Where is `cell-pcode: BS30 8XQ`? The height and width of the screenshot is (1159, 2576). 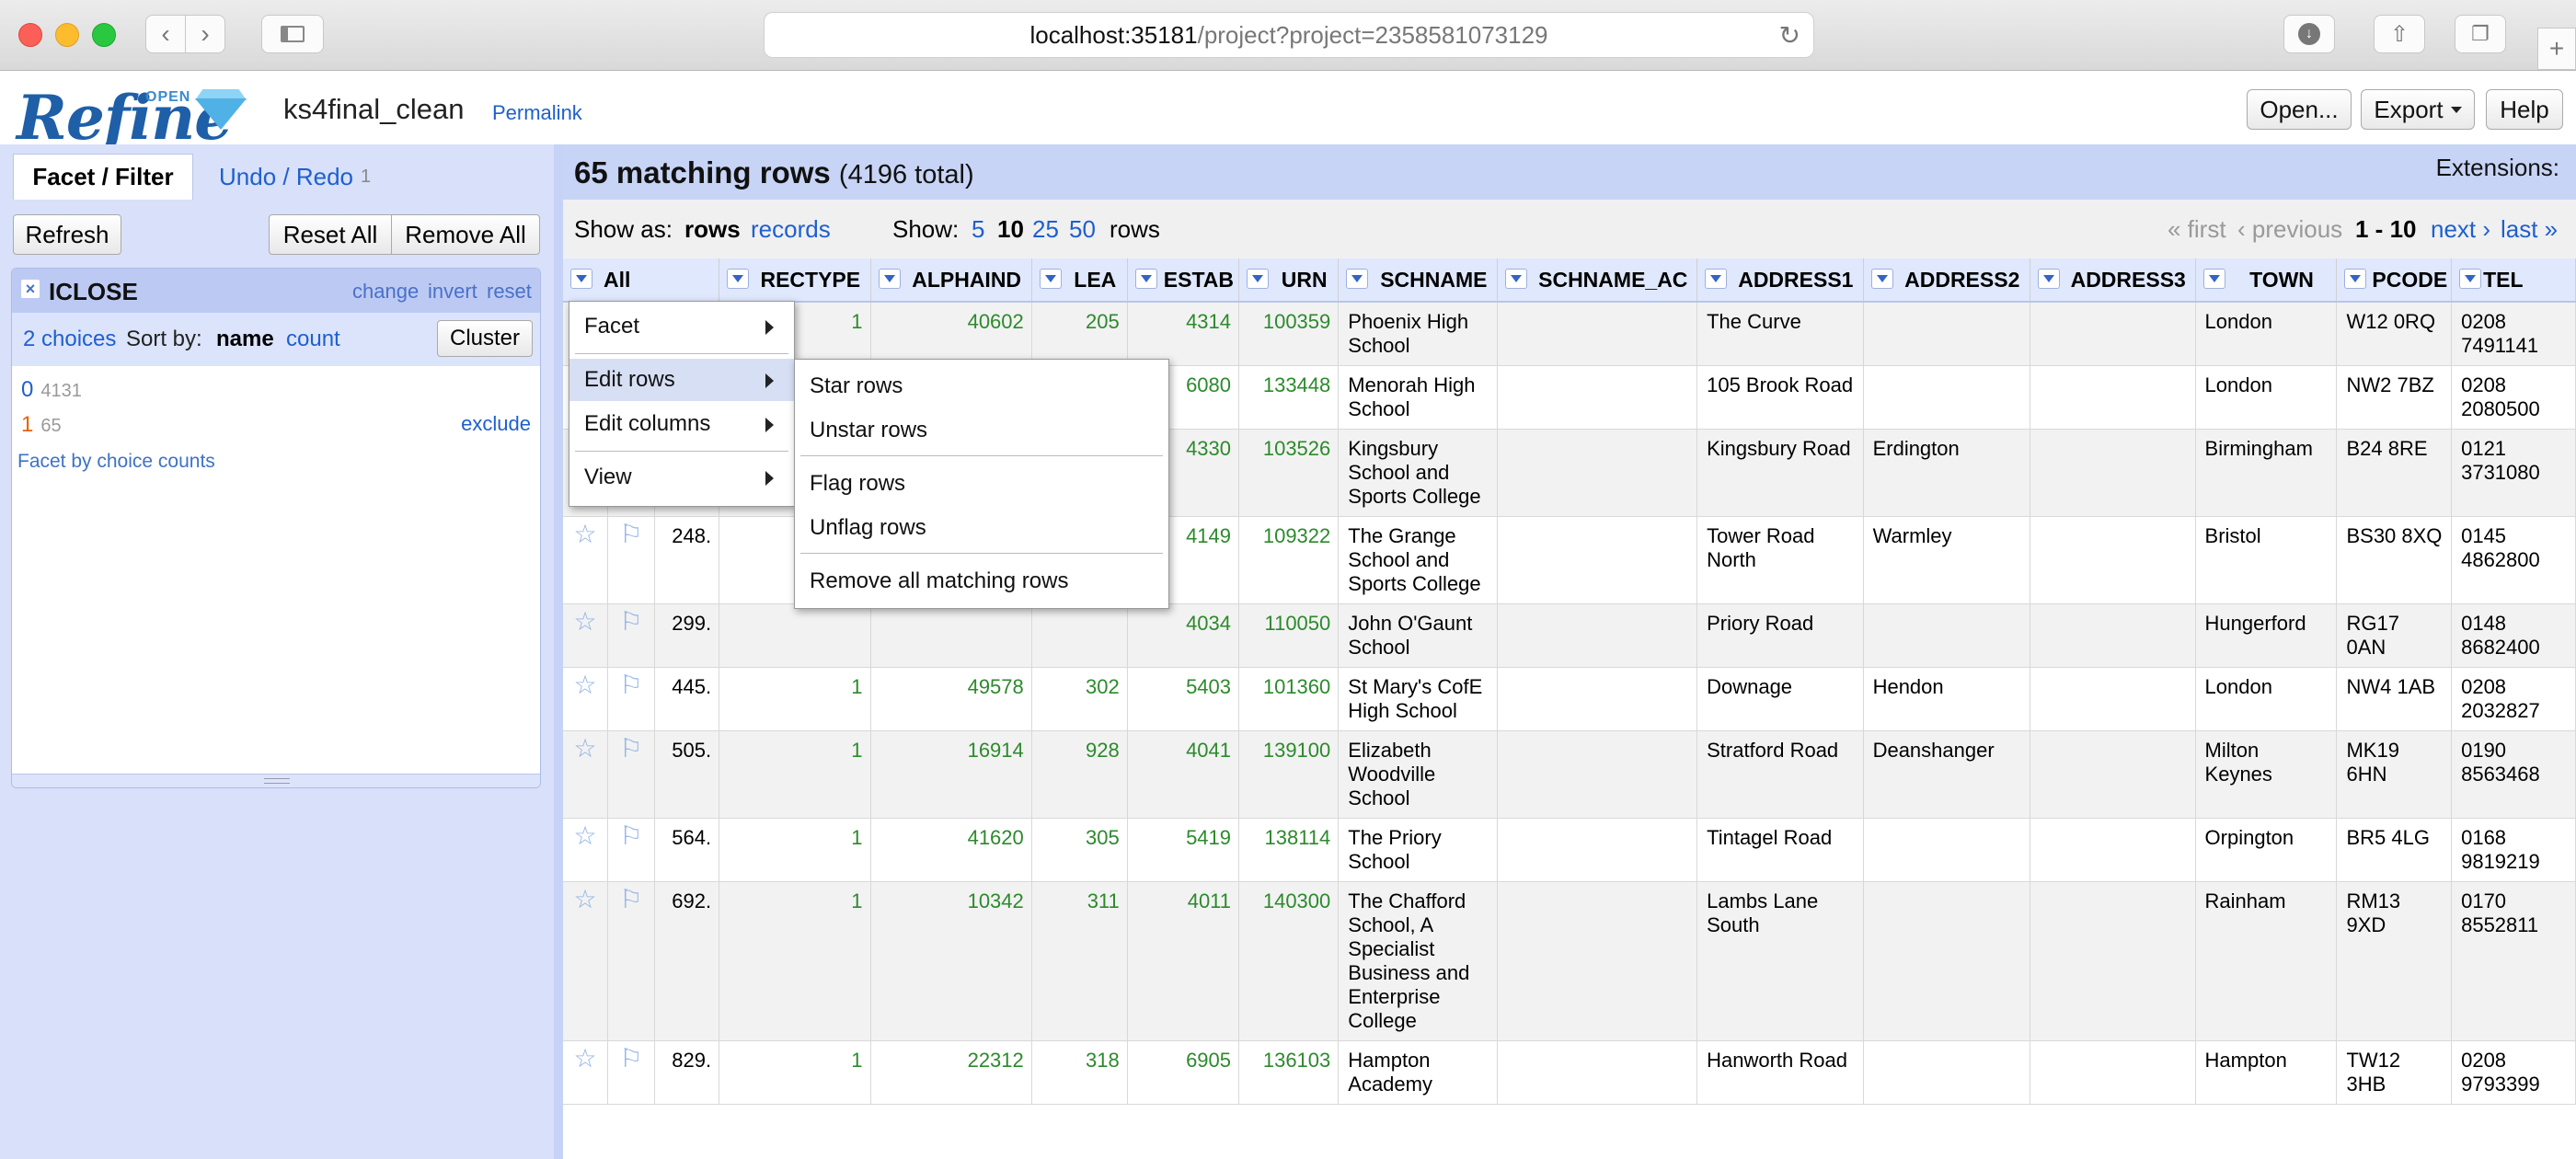
cell-pcode: BS30 8XQ is located at coordinates (2394, 560).